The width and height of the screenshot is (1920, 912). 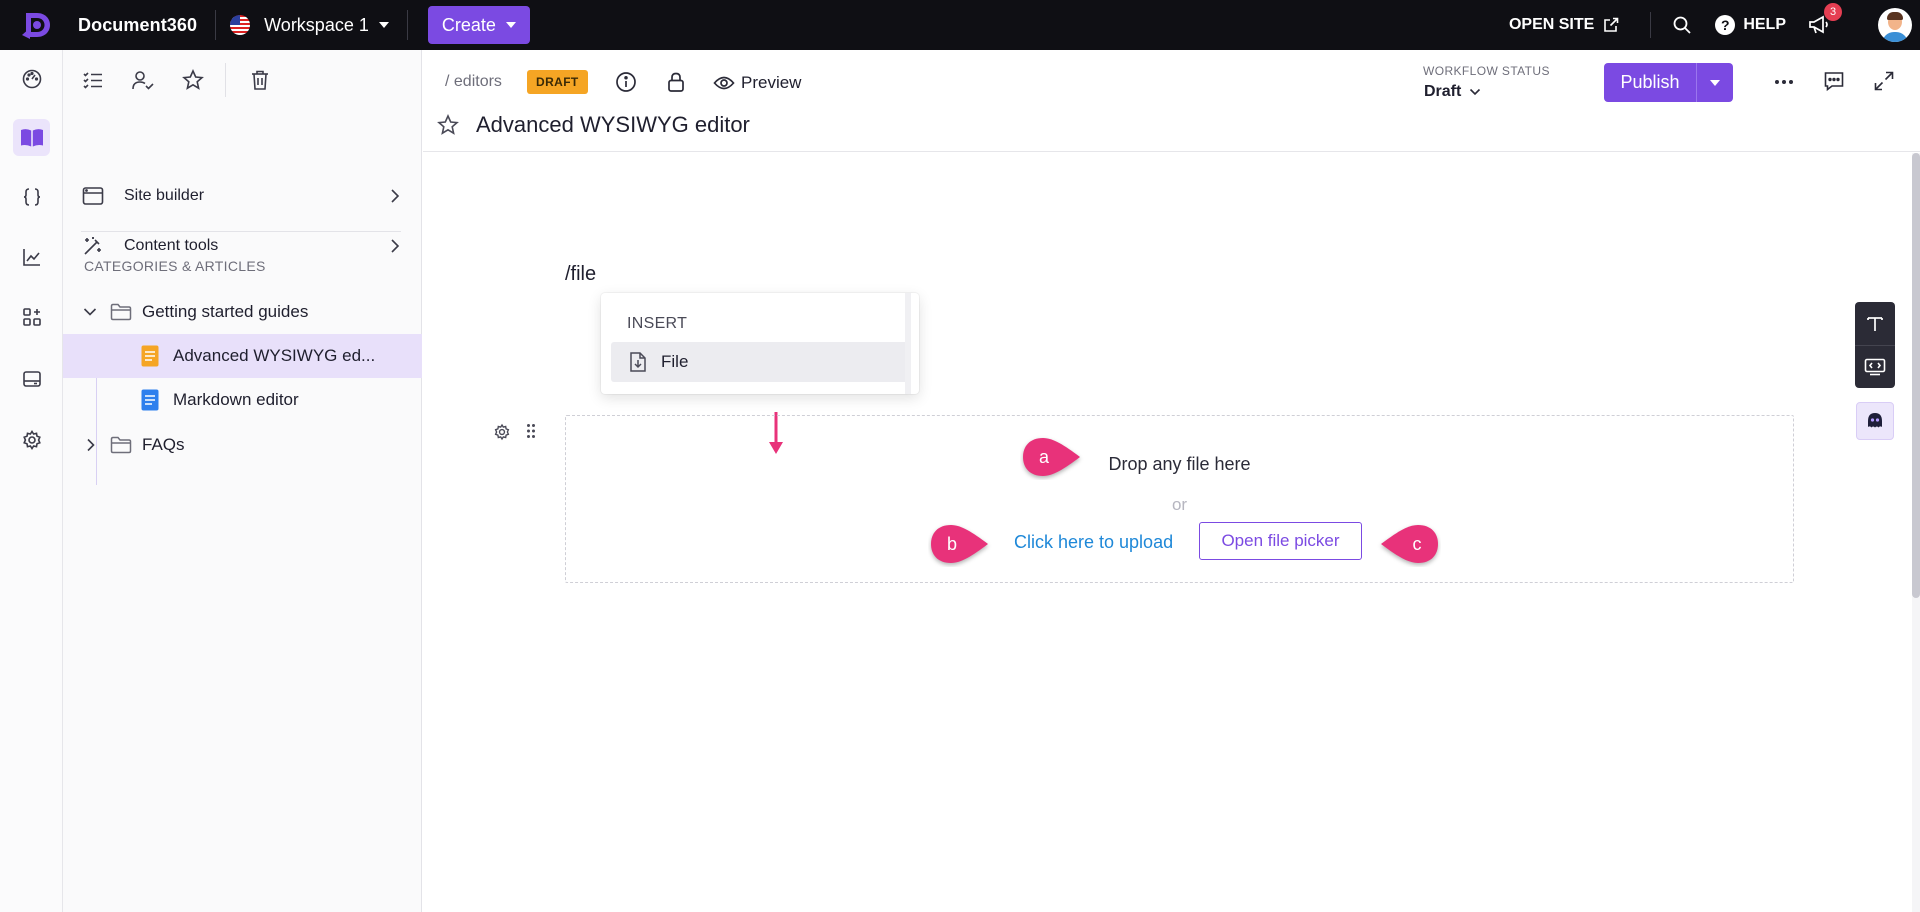 What do you see at coordinates (1650, 82) in the screenshot?
I see `publish-button: Publish` at bounding box center [1650, 82].